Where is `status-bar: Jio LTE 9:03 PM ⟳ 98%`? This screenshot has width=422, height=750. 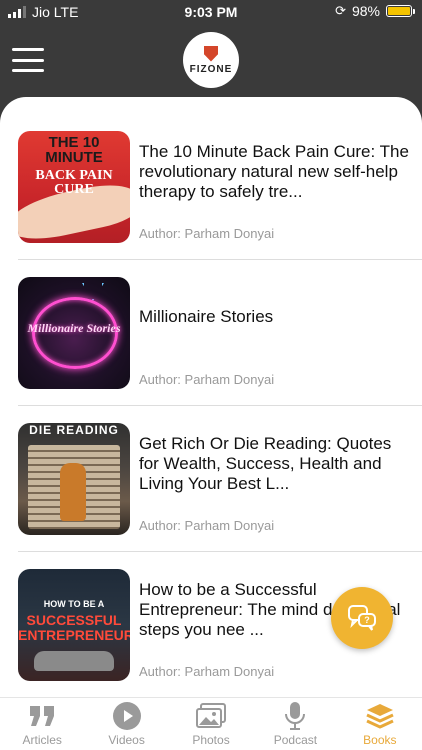
status-bar: Jio LTE 9:03 PM ⟳ 98% is located at coordinates (211, 12).